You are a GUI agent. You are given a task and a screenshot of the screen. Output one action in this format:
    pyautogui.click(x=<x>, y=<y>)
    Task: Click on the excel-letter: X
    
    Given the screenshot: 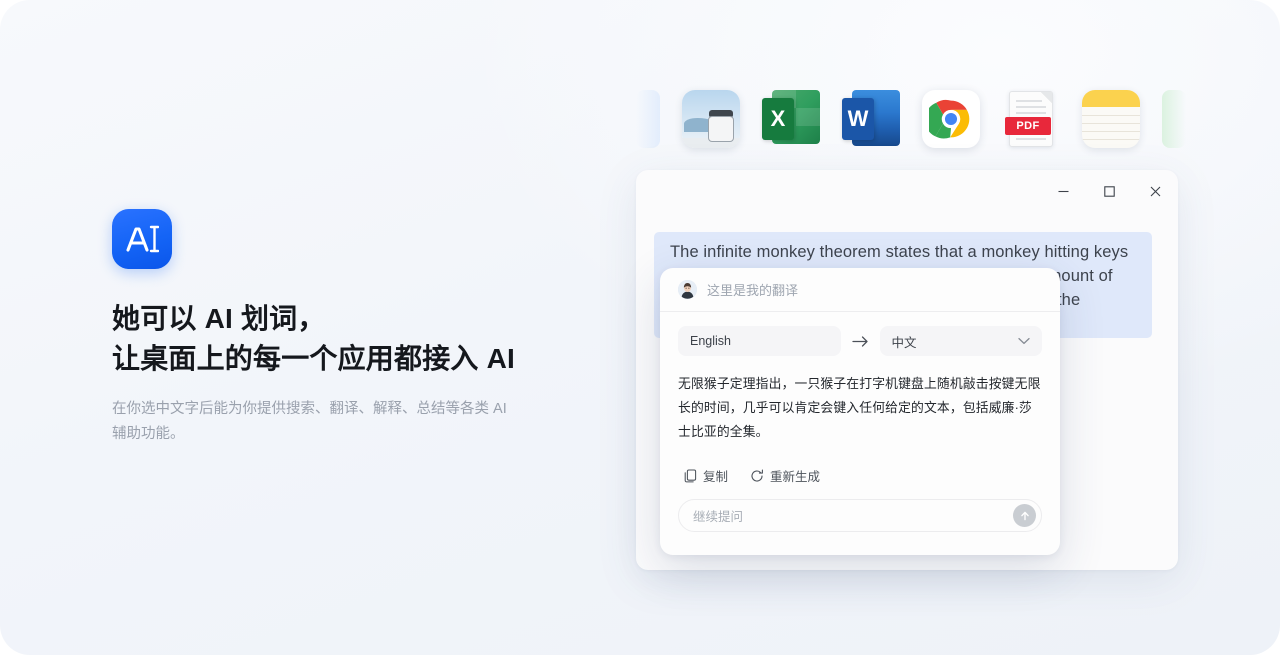 What is the action you would take?
    pyautogui.click(x=778, y=119)
    